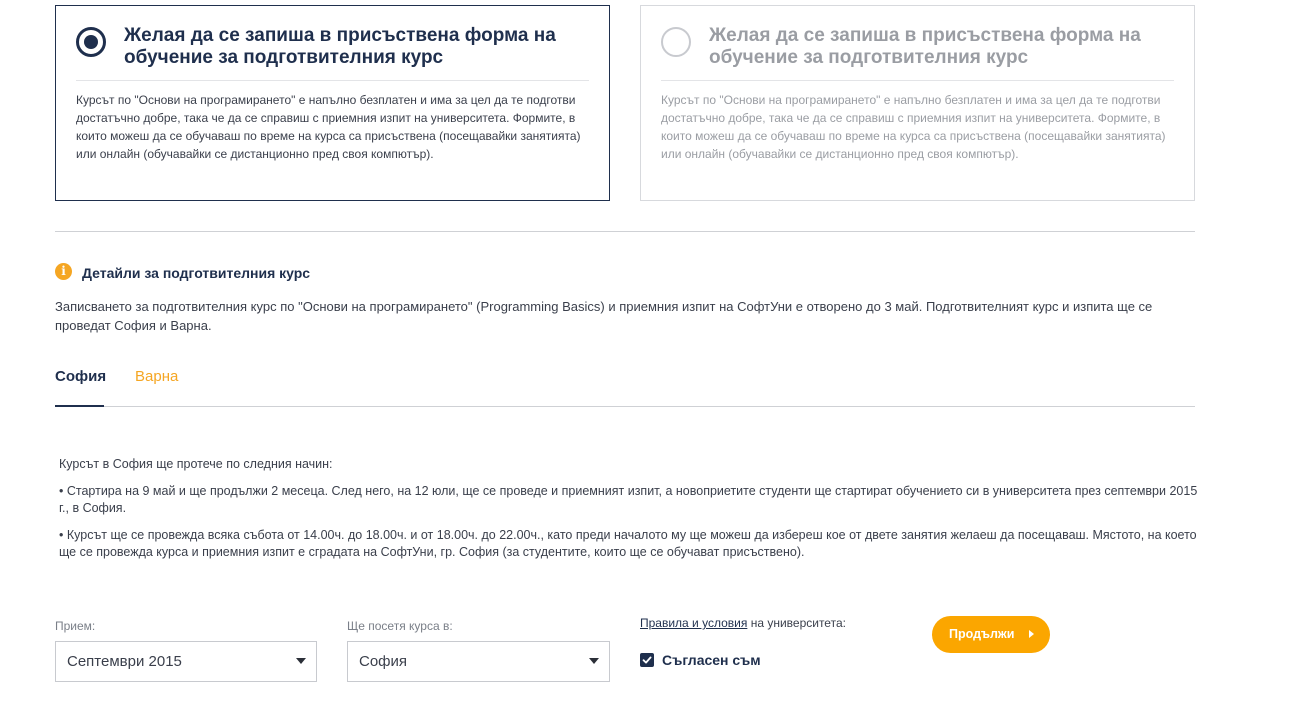 This screenshot has height=705, width=1292. What do you see at coordinates (63, 271) in the screenshot?
I see `info-icon: i` at bounding box center [63, 271].